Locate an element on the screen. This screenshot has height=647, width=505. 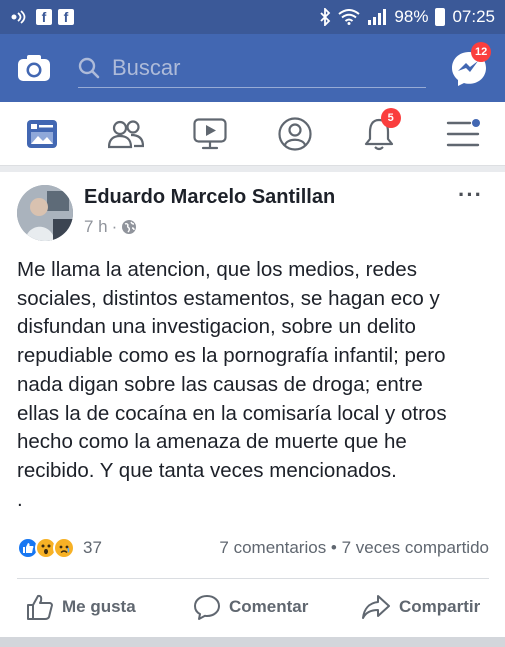
tab-news-feed is located at coordinates (42, 134).